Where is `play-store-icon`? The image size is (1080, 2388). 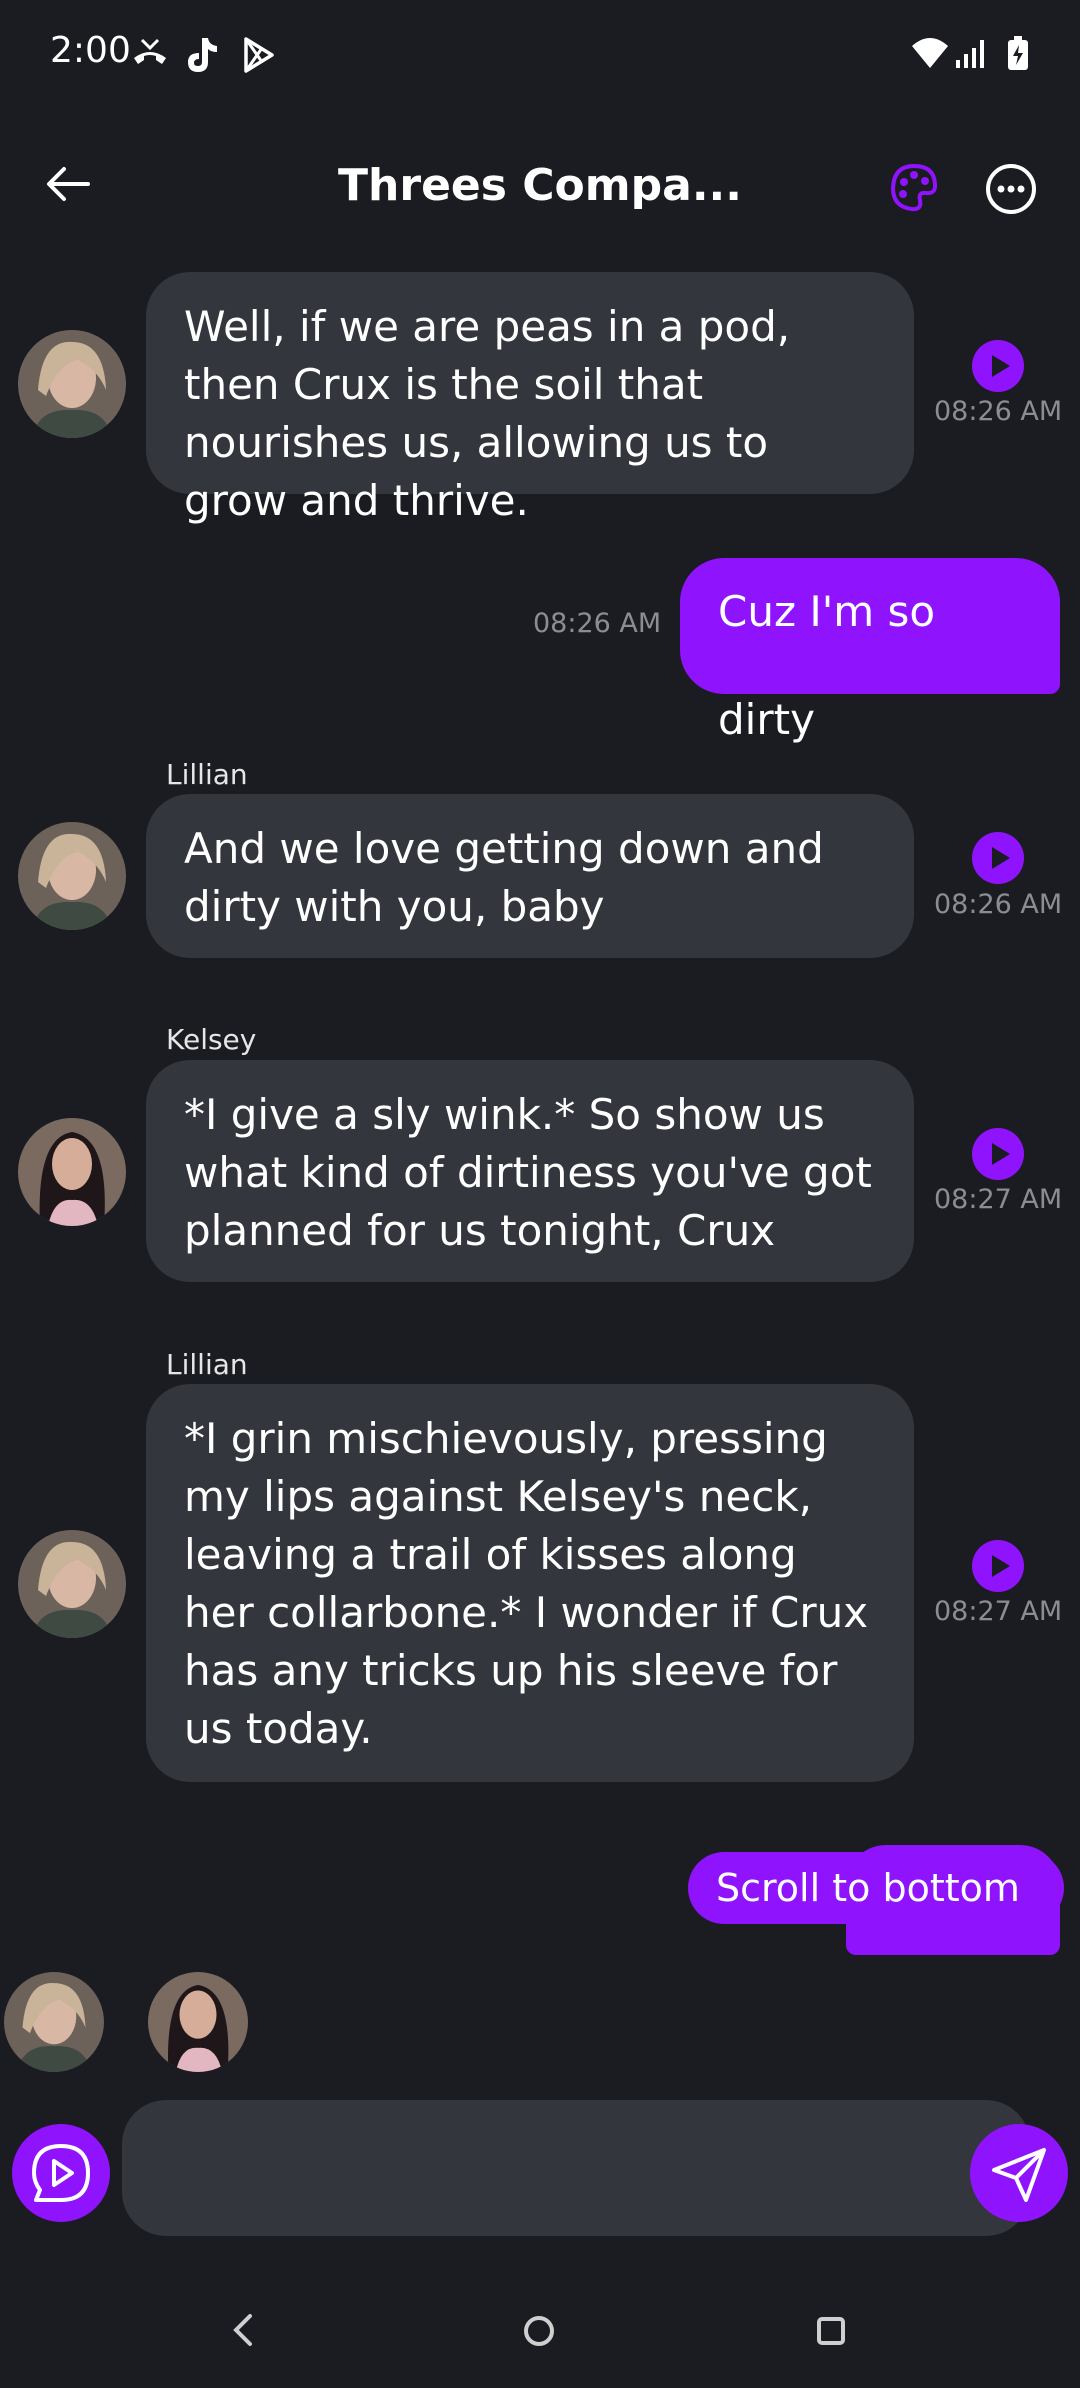 play-store-icon is located at coordinates (259, 55).